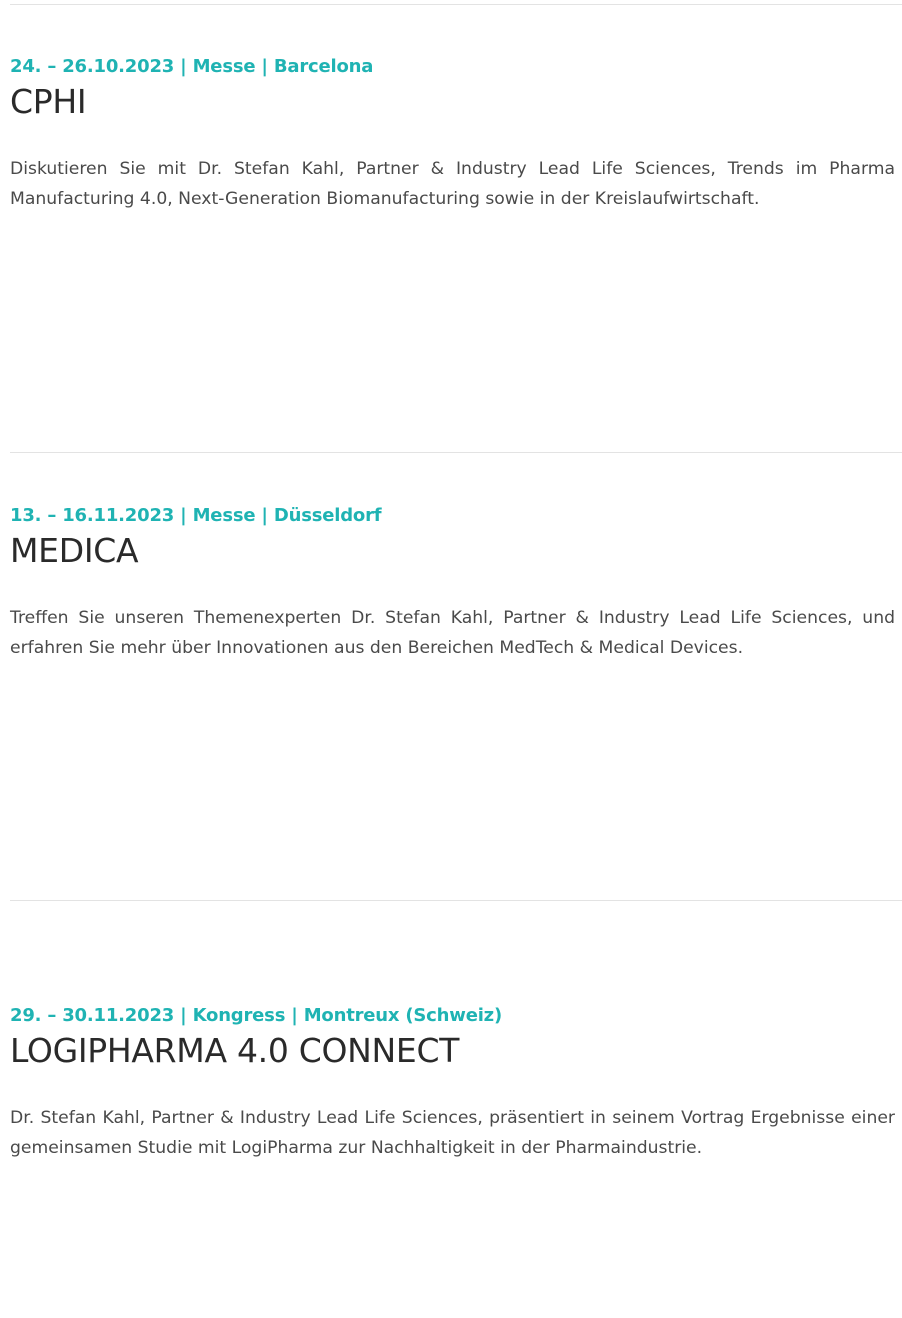  What do you see at coordinates (452, 1051) in the screenshot?
I see `event-title: LOGIPHARMA 4.0 CONNECT` at bounding box center [452, 1051].